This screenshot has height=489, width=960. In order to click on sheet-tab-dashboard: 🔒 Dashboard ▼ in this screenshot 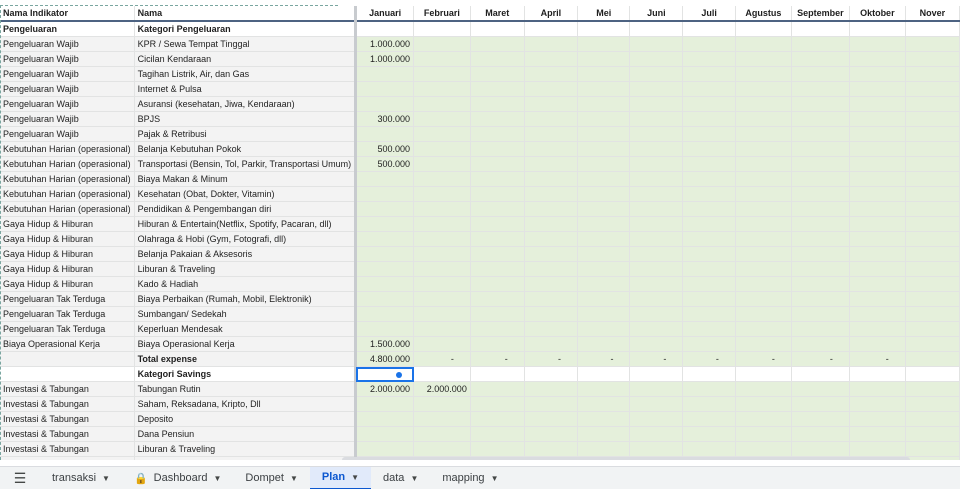, I will do `click(177, 478)`.